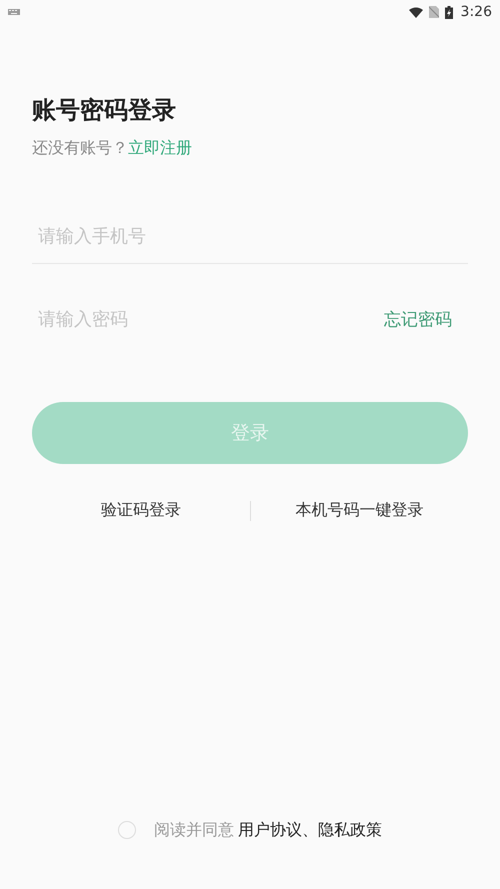  What do you see at coordinates (476, 12) in the screenshot?
I see `clock: 3:26` at bounding box center [476, 12].